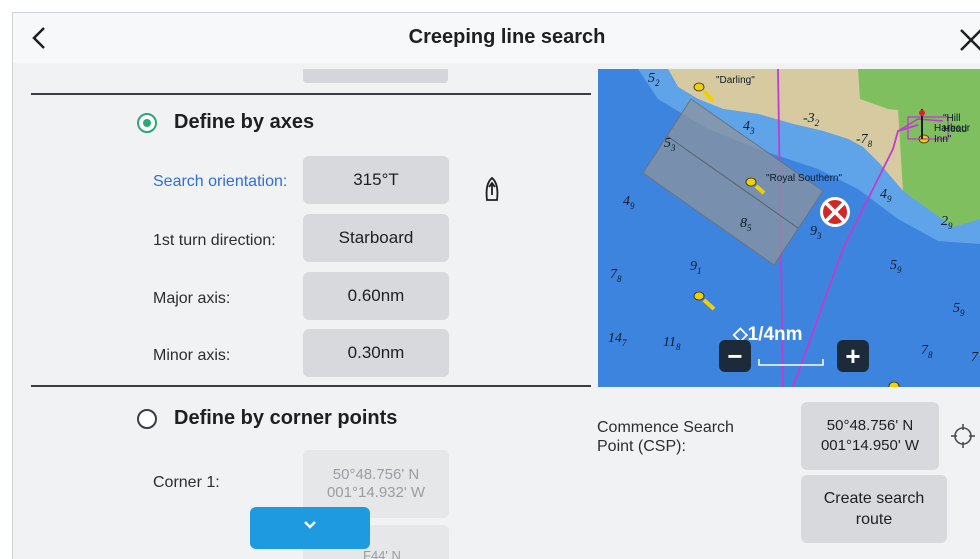 This screenshot has height=559, width=980. What do you see at coordinates (665, 427) in the screenshot?
I see `csp-label-line1: Commence Search` at bounding box center [665, 427].